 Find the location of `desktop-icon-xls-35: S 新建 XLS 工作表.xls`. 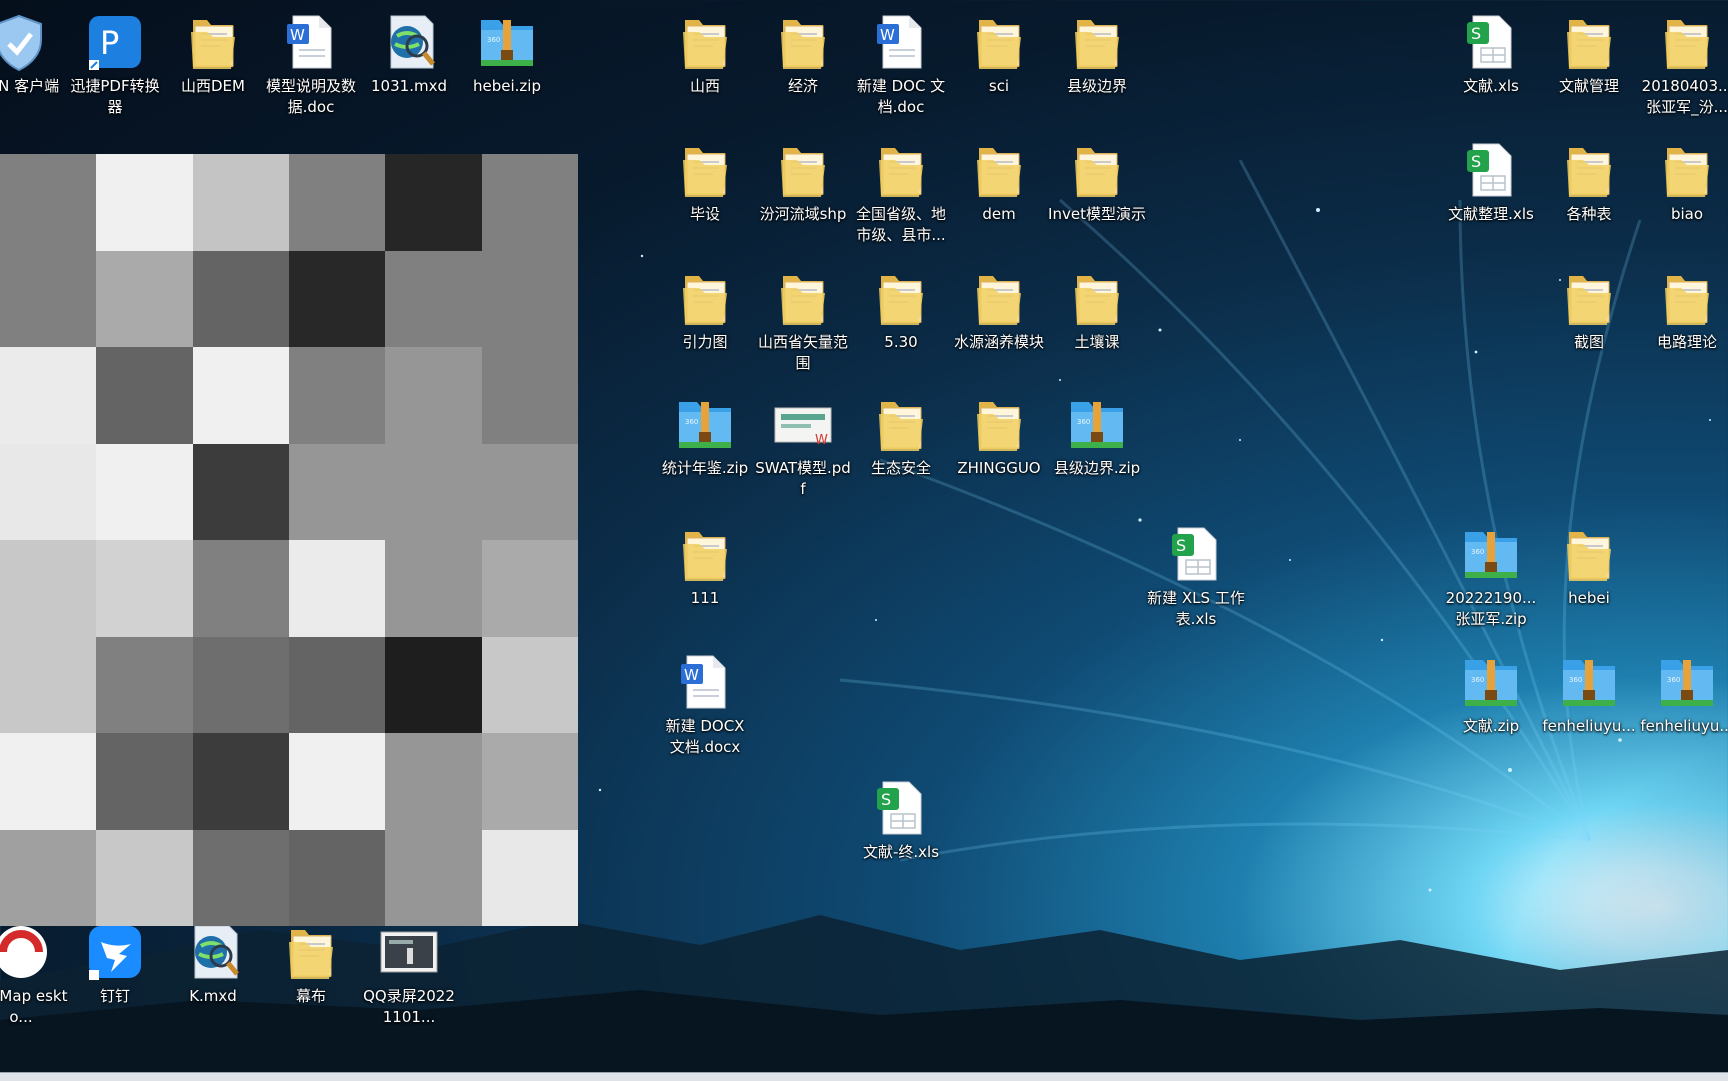

desktop-icon-xls-35: S 新建 XLS 工作表.xls is located at coordinates (1196, 576).